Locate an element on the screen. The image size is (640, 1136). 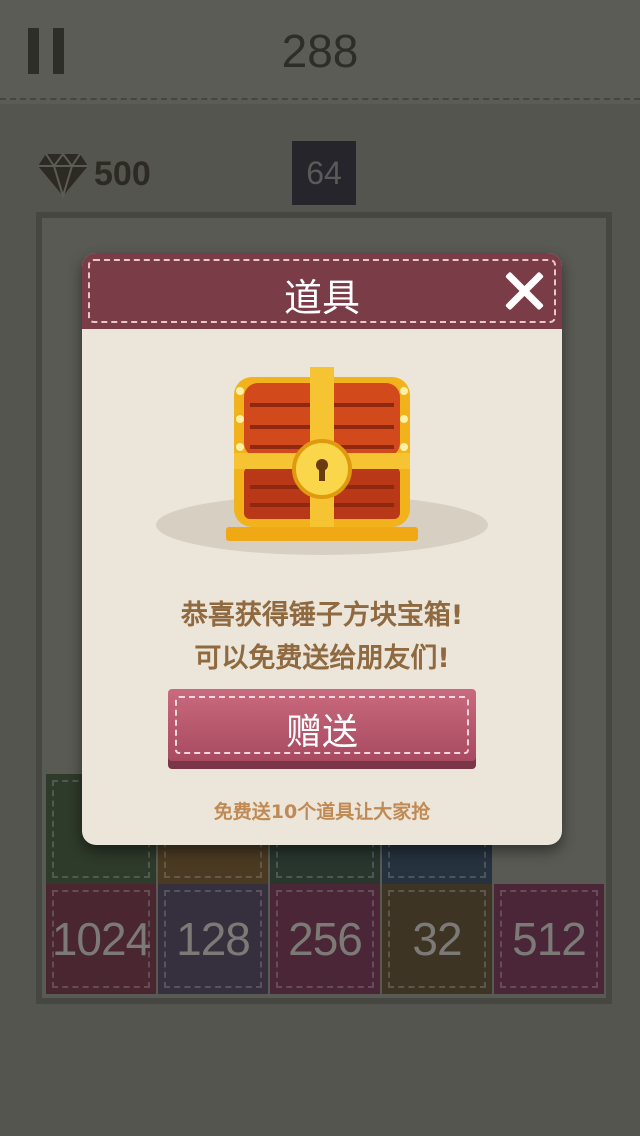
board-tile: 128 is located at coordinates (213, 939).